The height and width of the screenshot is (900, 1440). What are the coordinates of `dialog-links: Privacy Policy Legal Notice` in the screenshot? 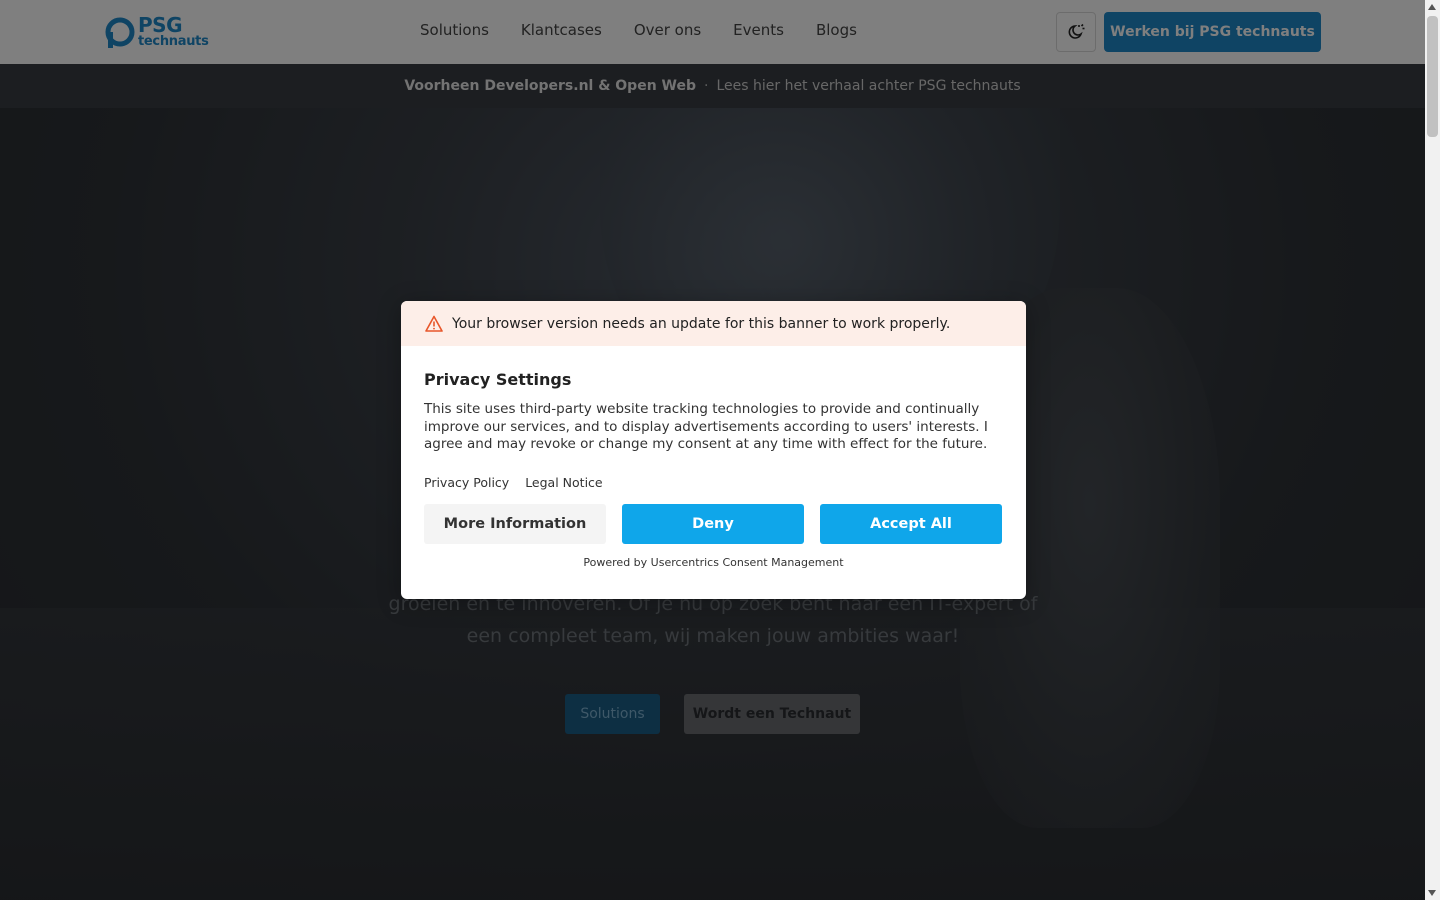 It's located at (713, 482).